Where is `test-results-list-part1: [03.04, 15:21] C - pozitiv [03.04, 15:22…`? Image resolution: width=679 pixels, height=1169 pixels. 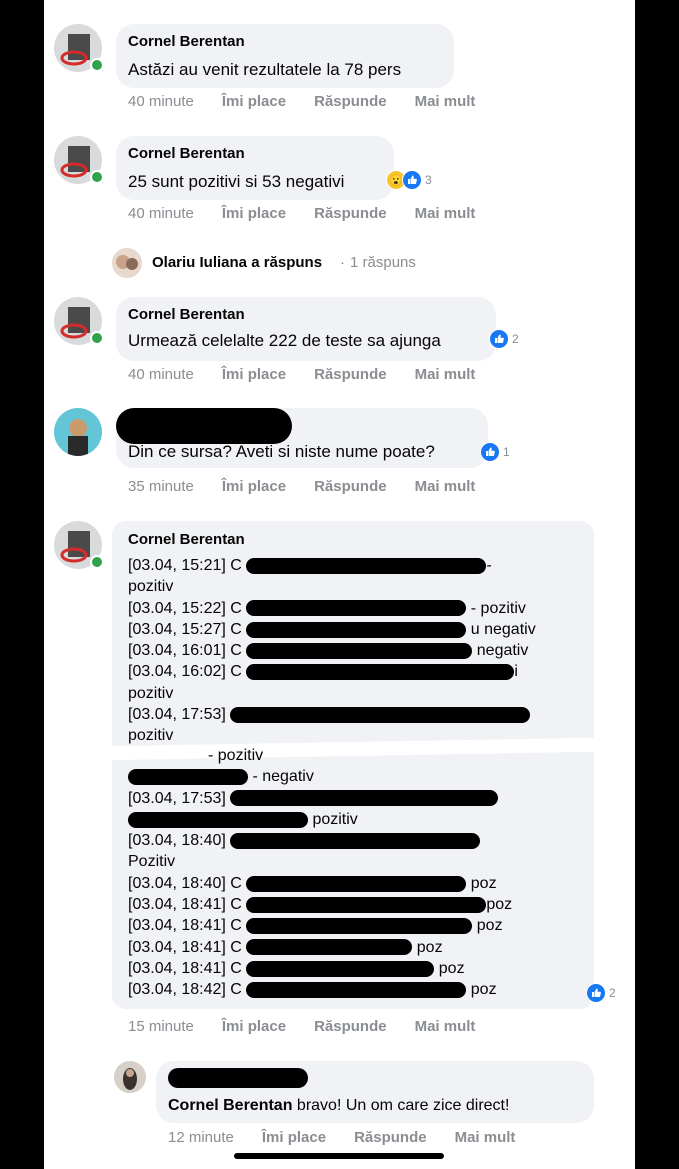 test-results-list-part1: [03.04, 15:21] C - pozitiv [03.04, 15:22… is located at coordinates (332, 651).